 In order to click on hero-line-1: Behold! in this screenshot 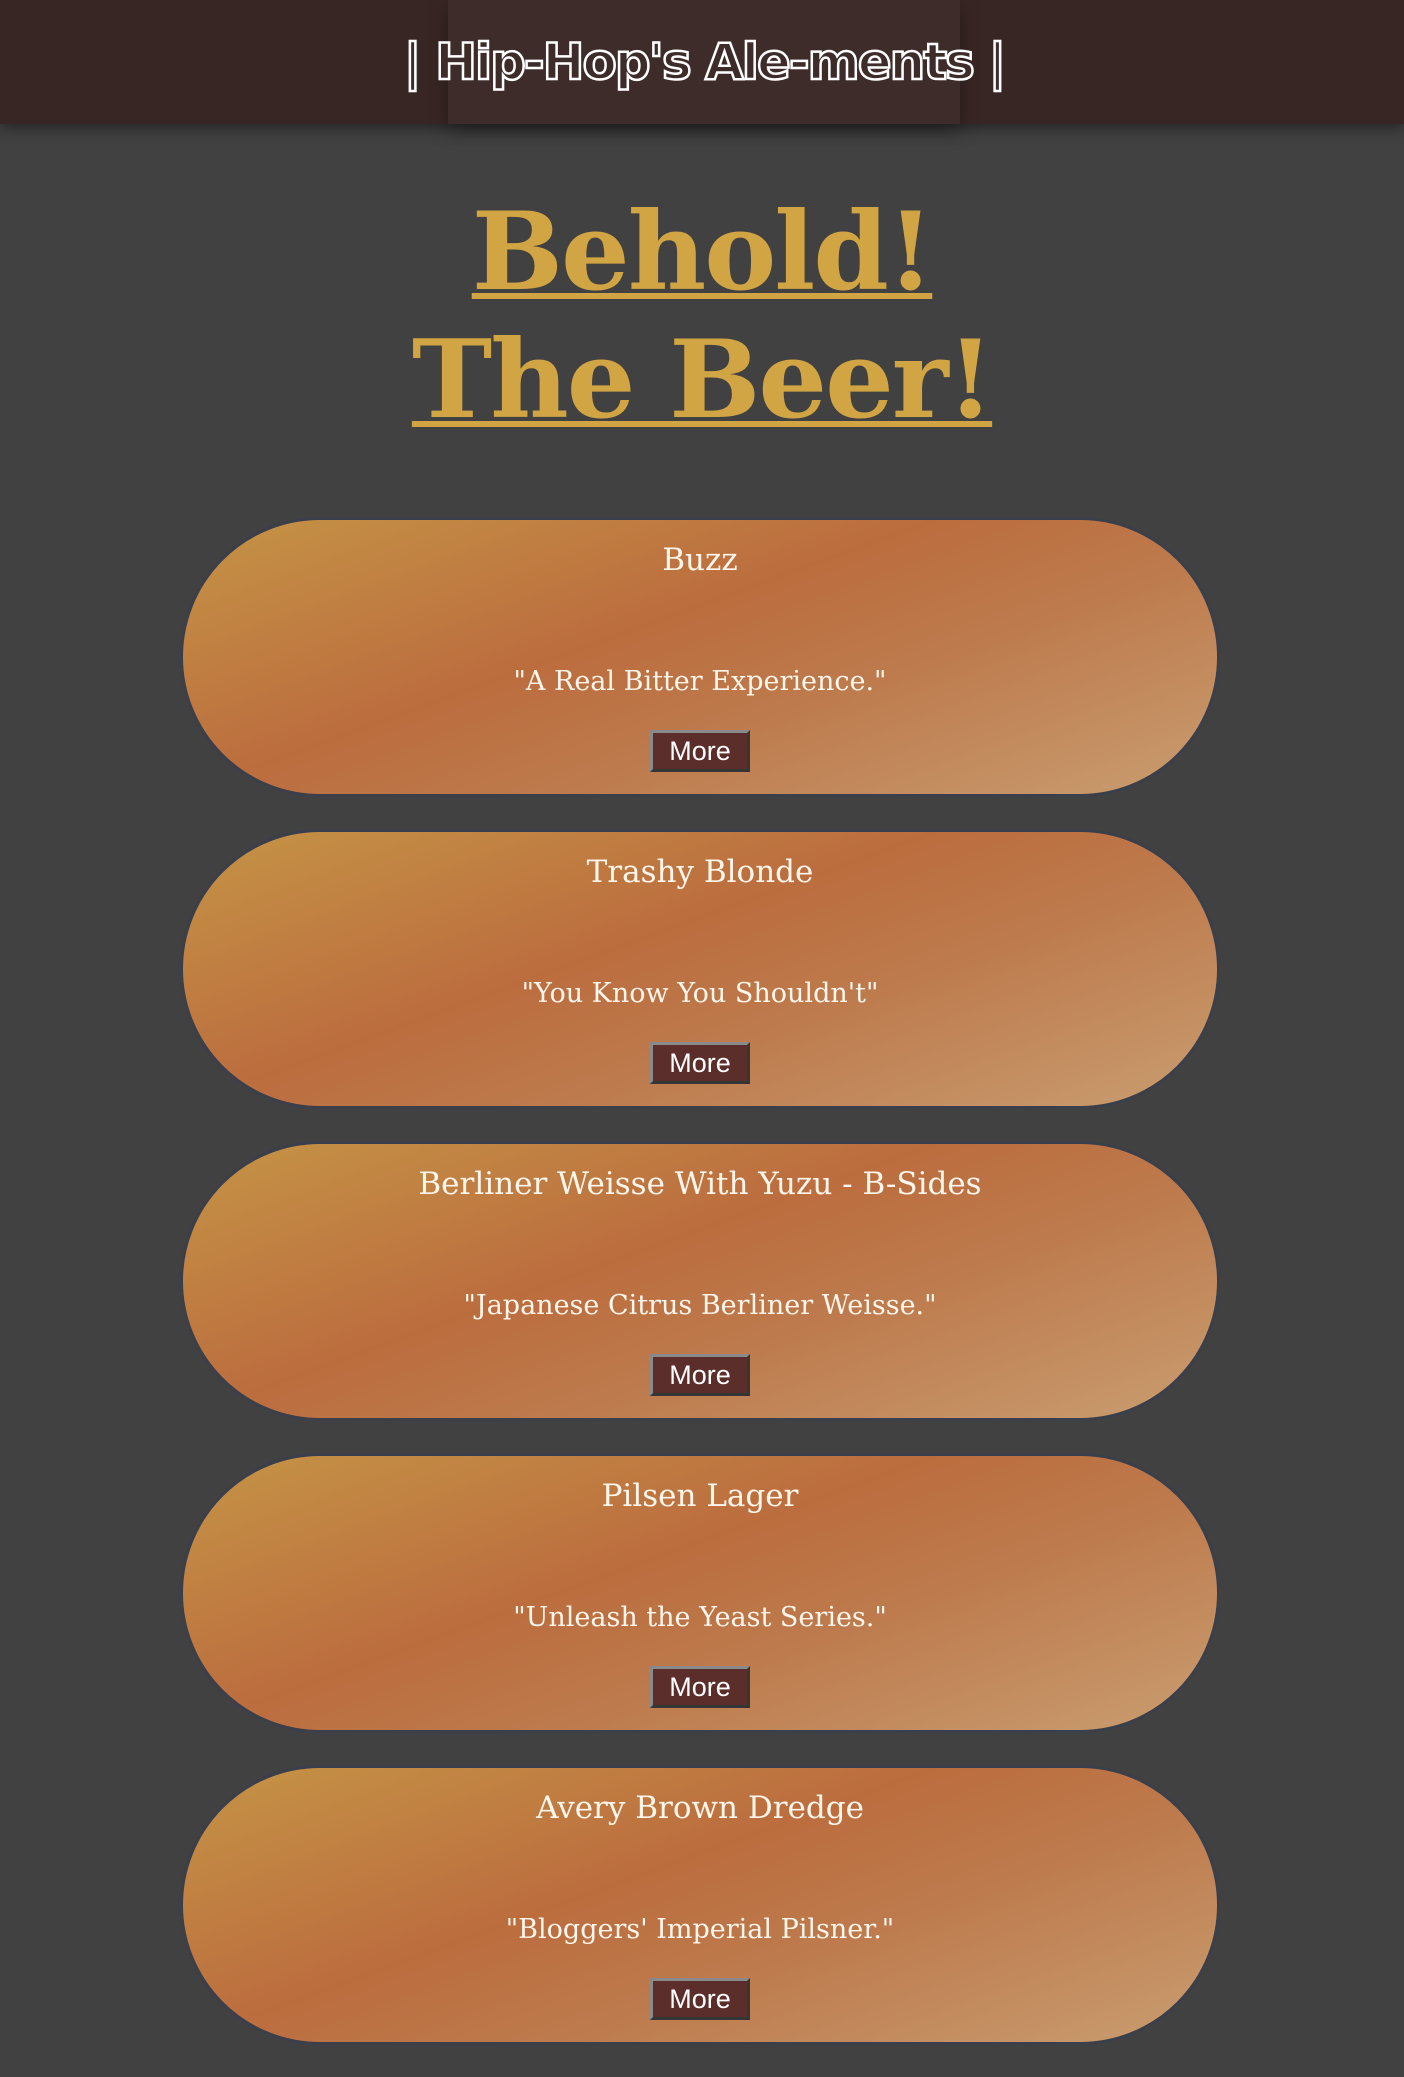, I will do `click(703, 252)`.